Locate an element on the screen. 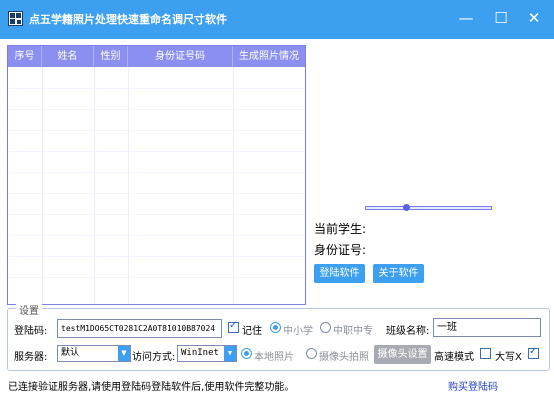  class-name-label: 班级名称: is located at coordinates (408, 331).